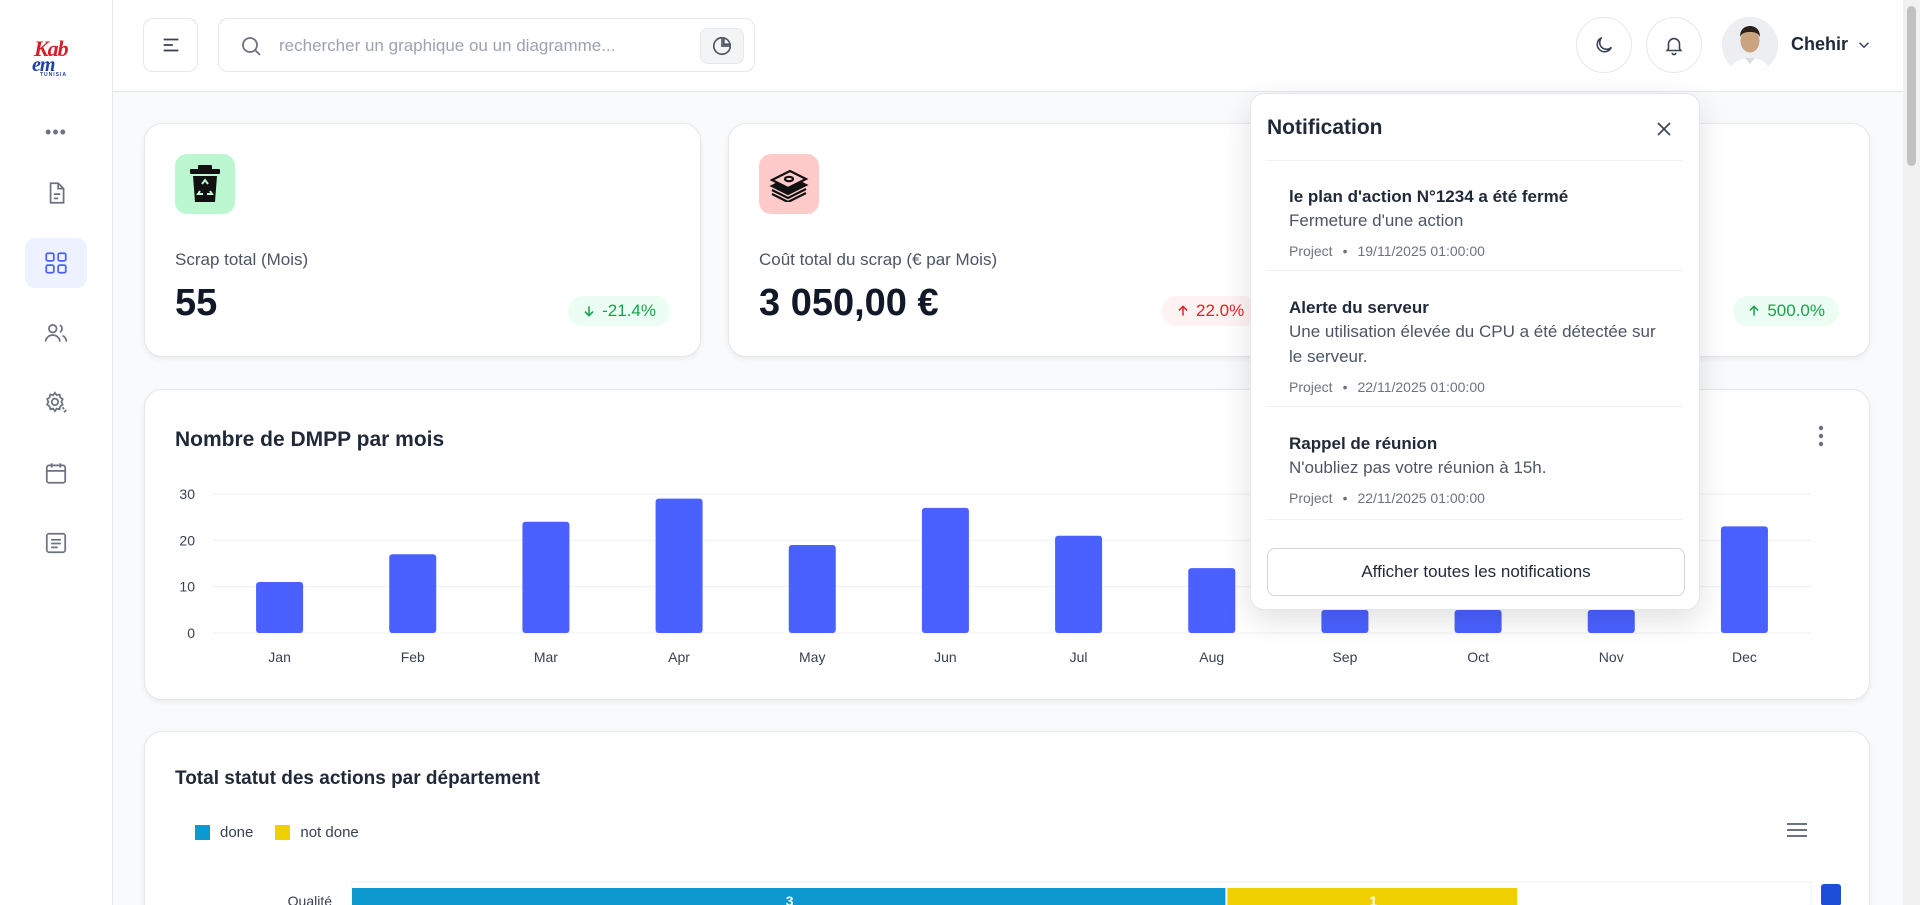 The width and height of the screenshot is (1920, 905). What do you see at coordinates (1864, 45) in the screenshot?
I see `chevron-down-icon` at bounding box center [1864, 45].